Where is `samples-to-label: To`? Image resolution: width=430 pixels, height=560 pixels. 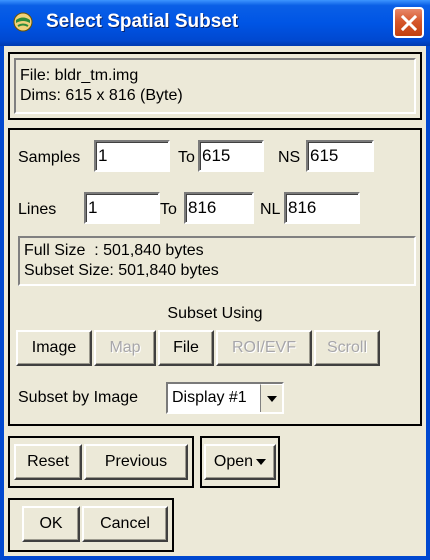
samples-to-label: To is located at coordinates (186, 157).